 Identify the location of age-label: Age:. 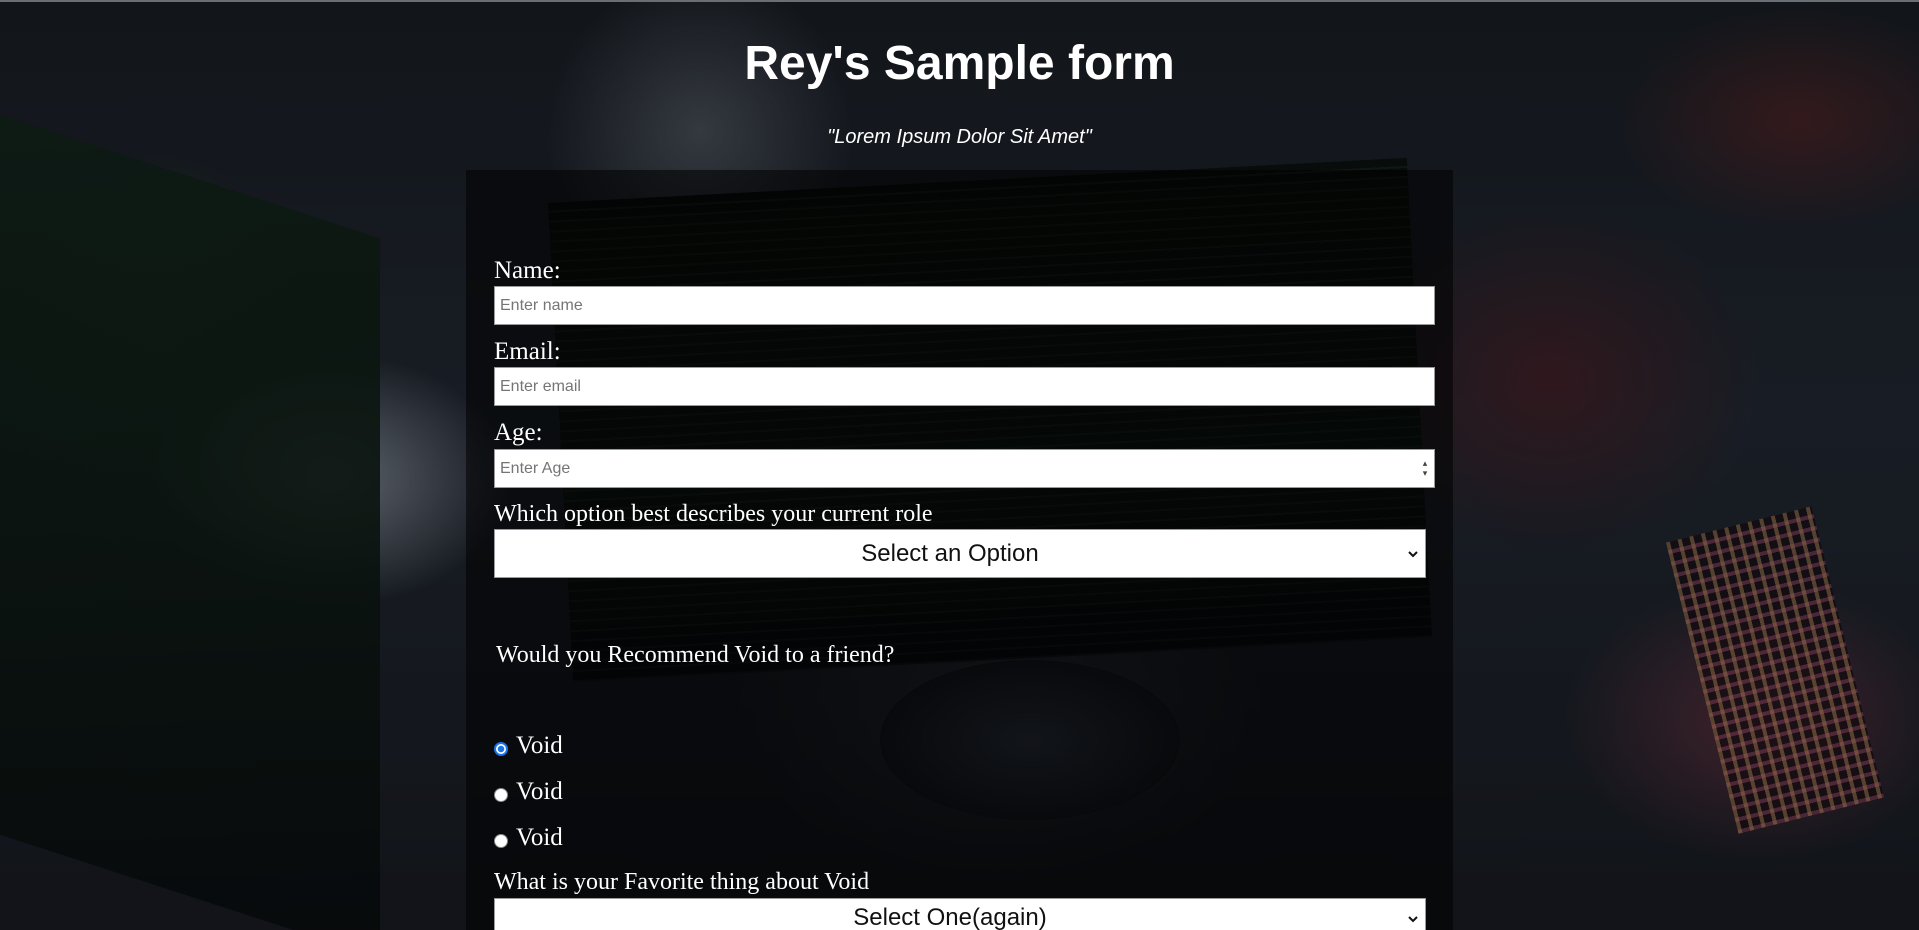
(518, 432).